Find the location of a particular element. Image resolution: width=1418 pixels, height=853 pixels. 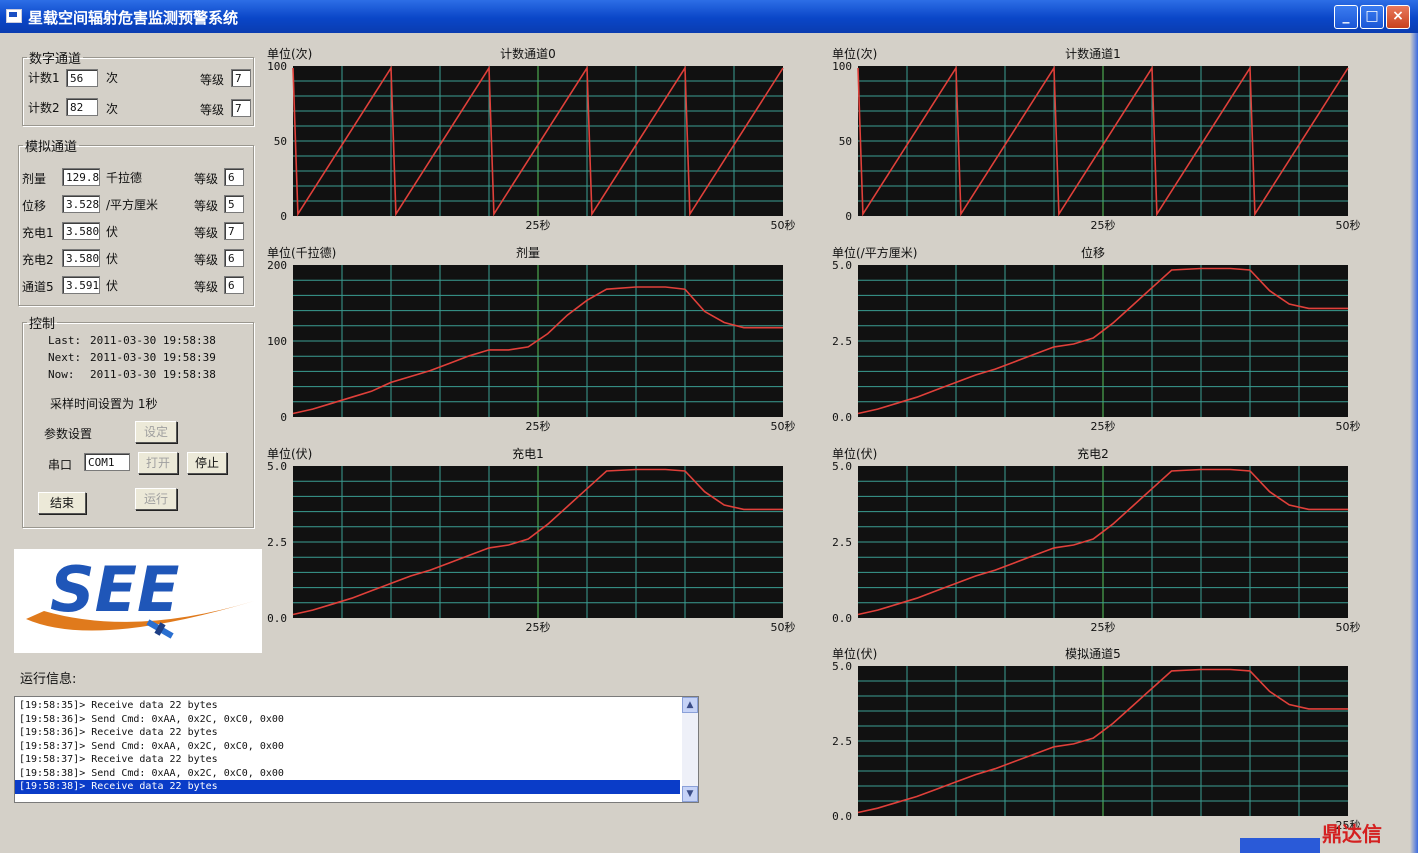

chart-1-ytick-label: 50 is located at coordinates (845, 141).